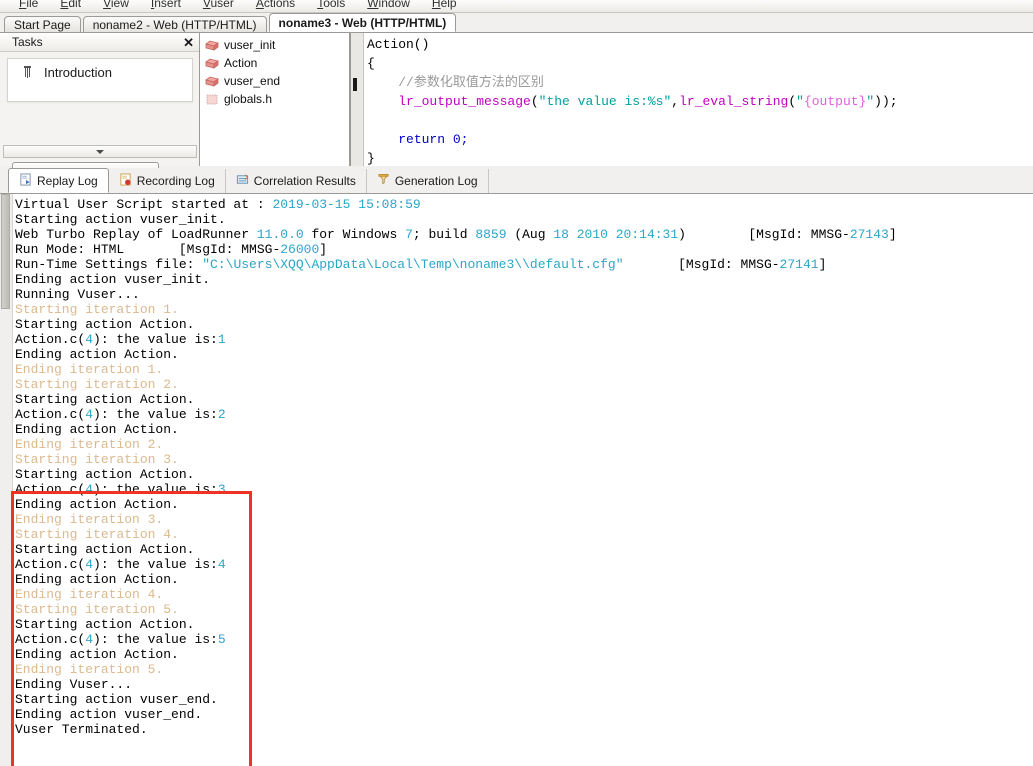 The width and height of the screenshot is (1033, 766). What do you see at coordinates (523, 729) in the screenshot?
I see `log-line: Vuser Terminated.` at bounding box center [523, 729].